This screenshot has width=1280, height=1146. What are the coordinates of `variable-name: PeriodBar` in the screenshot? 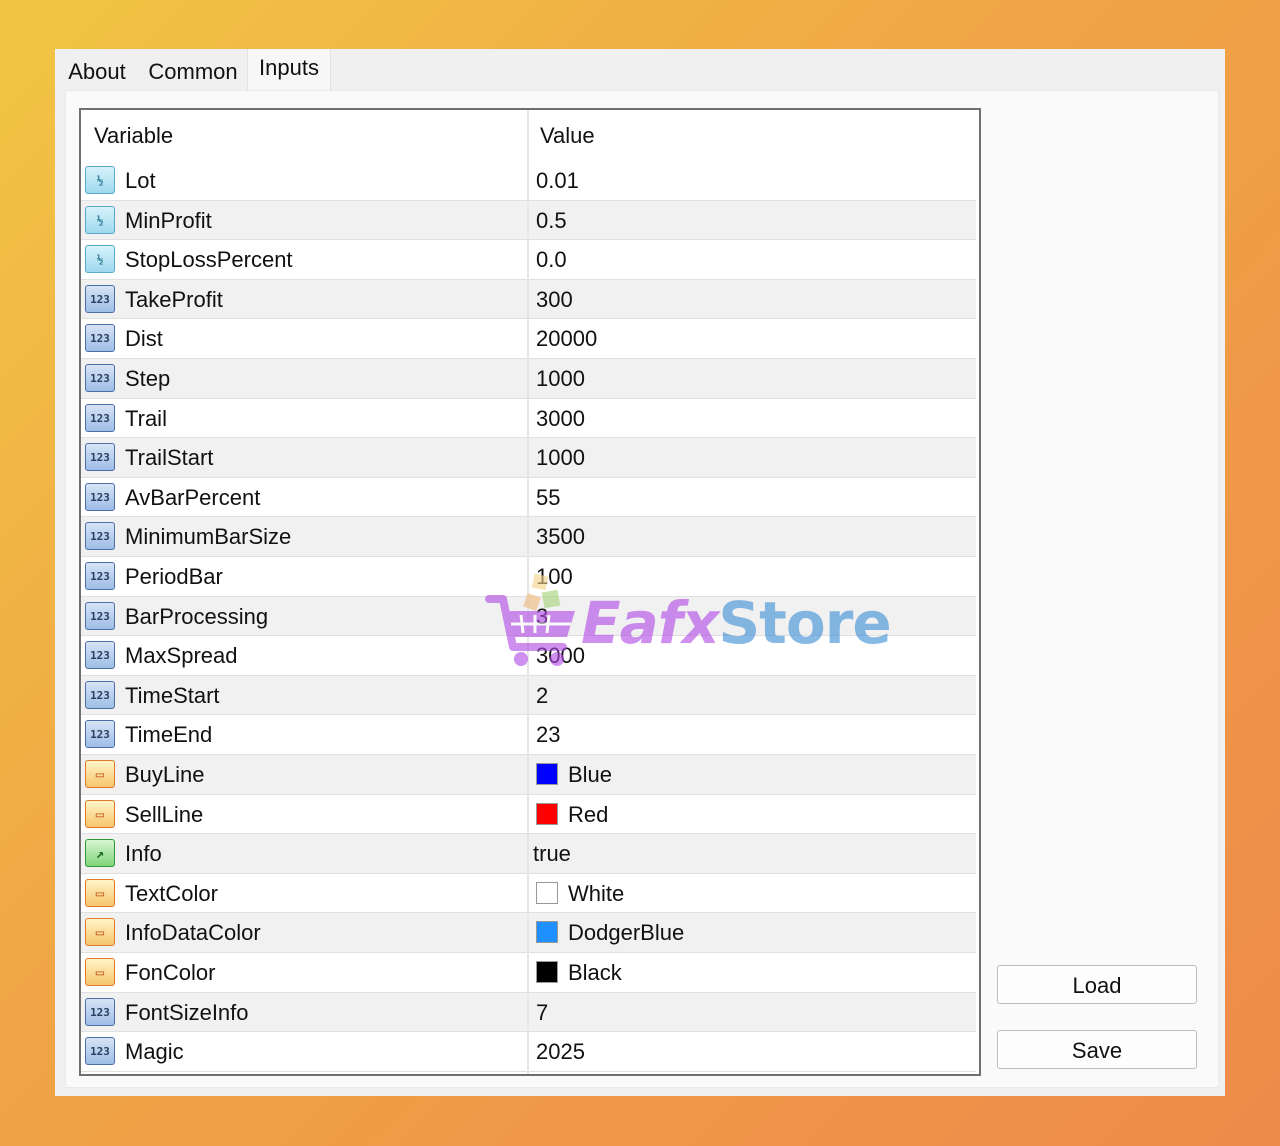 It's located at (174, 576).